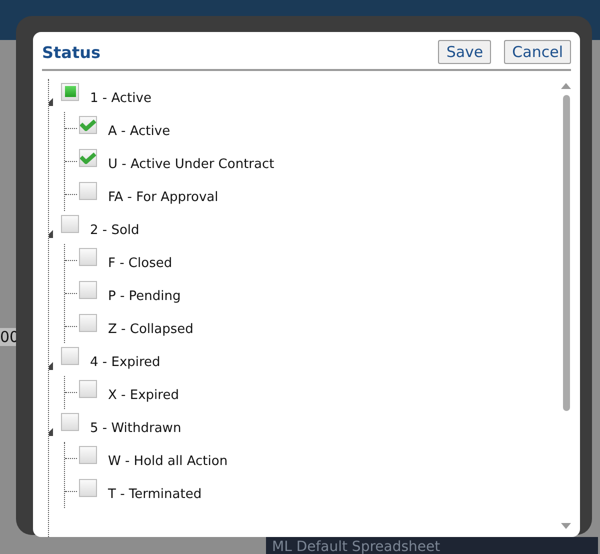 Image resolution: width=600 pixels, height=554 pixels. I want to click on tree-item: T - Terminated, so click(155, 494).